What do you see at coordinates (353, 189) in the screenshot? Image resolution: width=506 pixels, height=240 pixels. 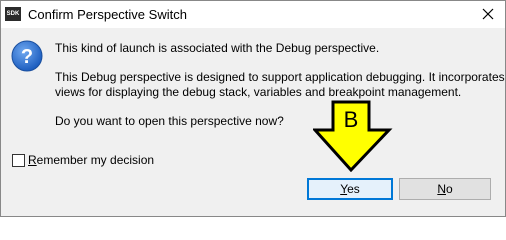 I see `yes-label-rest: es` at bounding box center [353, 189].